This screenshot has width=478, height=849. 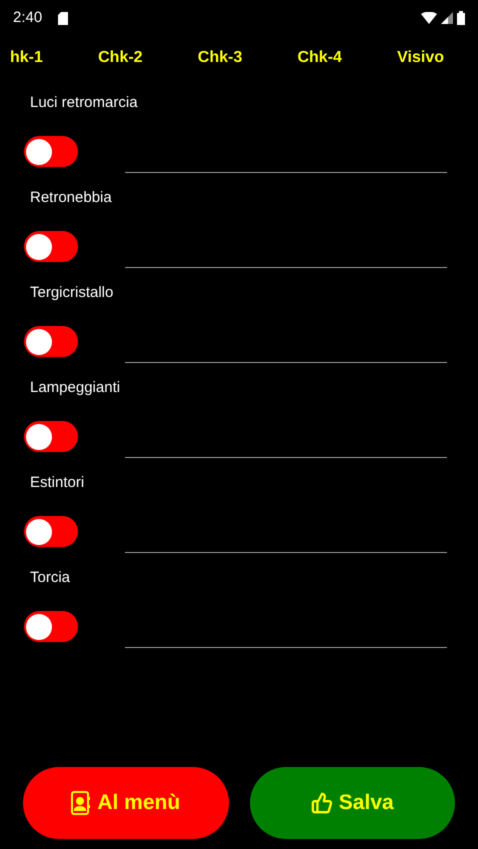 I want to click on item-label: Estintori, so click(x=56, y=483).